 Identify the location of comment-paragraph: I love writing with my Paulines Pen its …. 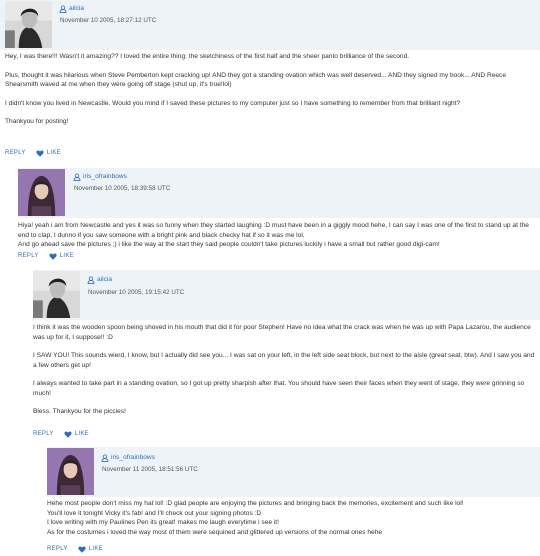
(163, 523).